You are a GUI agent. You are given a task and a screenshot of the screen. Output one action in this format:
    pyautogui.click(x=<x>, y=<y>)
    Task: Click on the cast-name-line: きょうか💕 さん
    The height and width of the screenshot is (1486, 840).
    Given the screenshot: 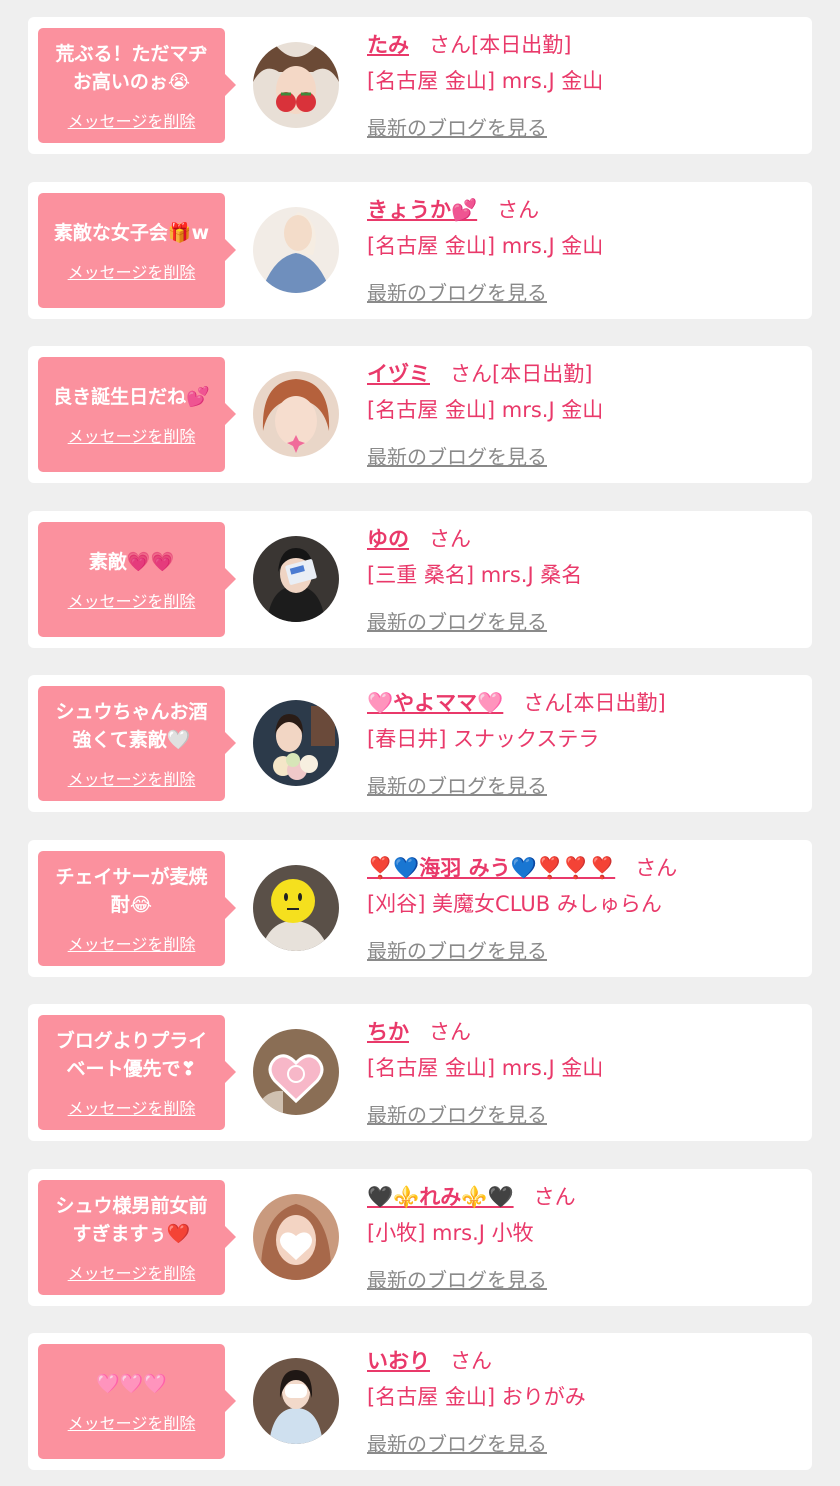 What is the action you would take?
    pyautogui.click(x=453, y=210)
    